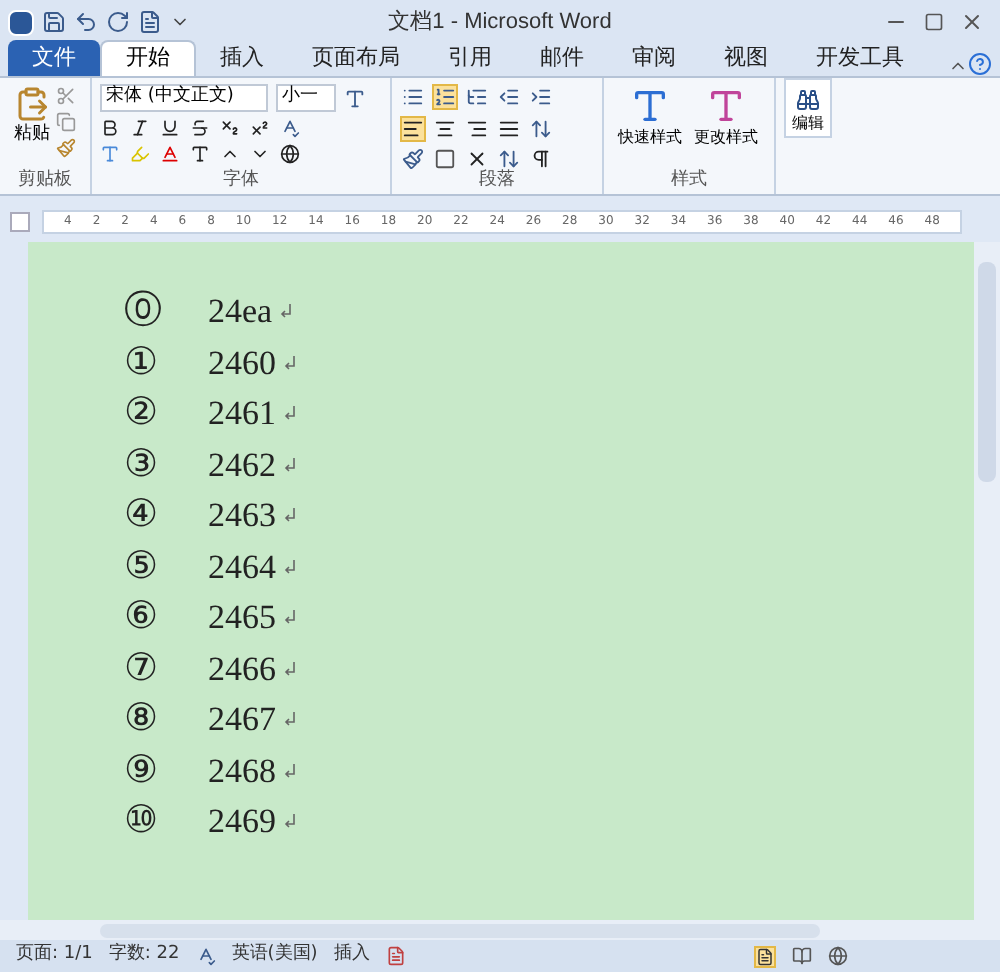 This screenshot has width=1000, height=972. I want to click on save-icon, so click(54, 22).